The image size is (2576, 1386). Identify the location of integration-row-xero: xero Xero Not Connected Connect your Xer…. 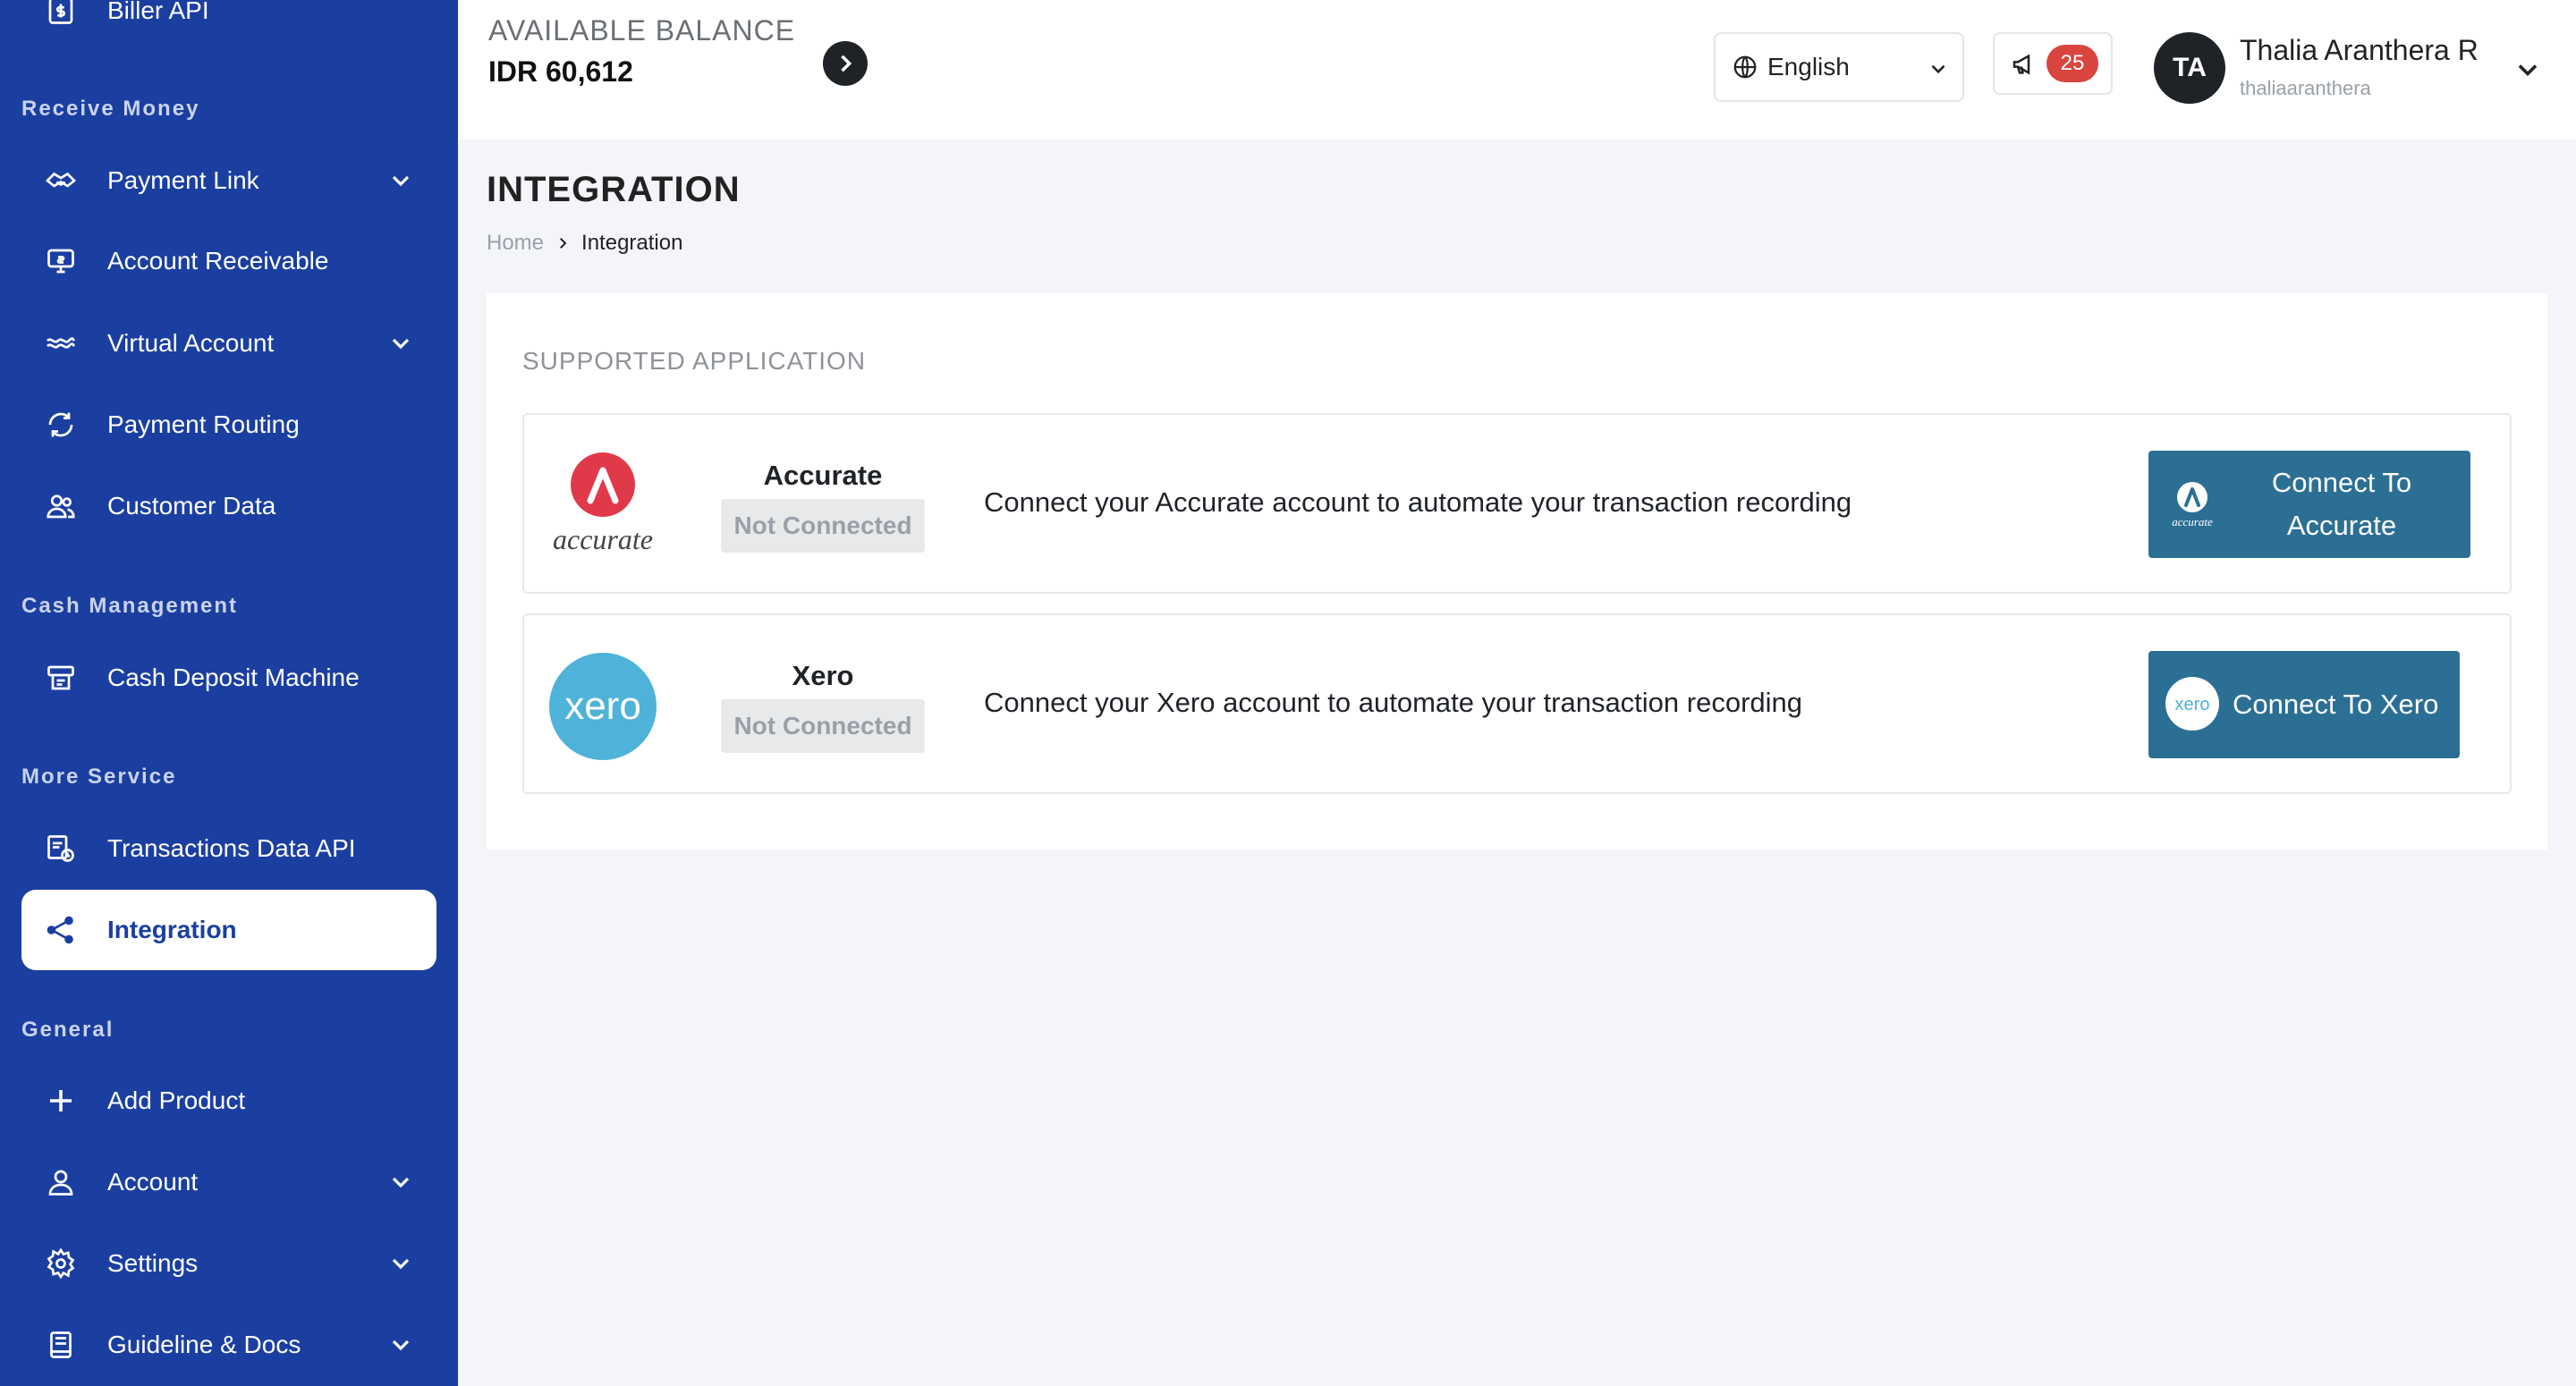
(1517, 703).